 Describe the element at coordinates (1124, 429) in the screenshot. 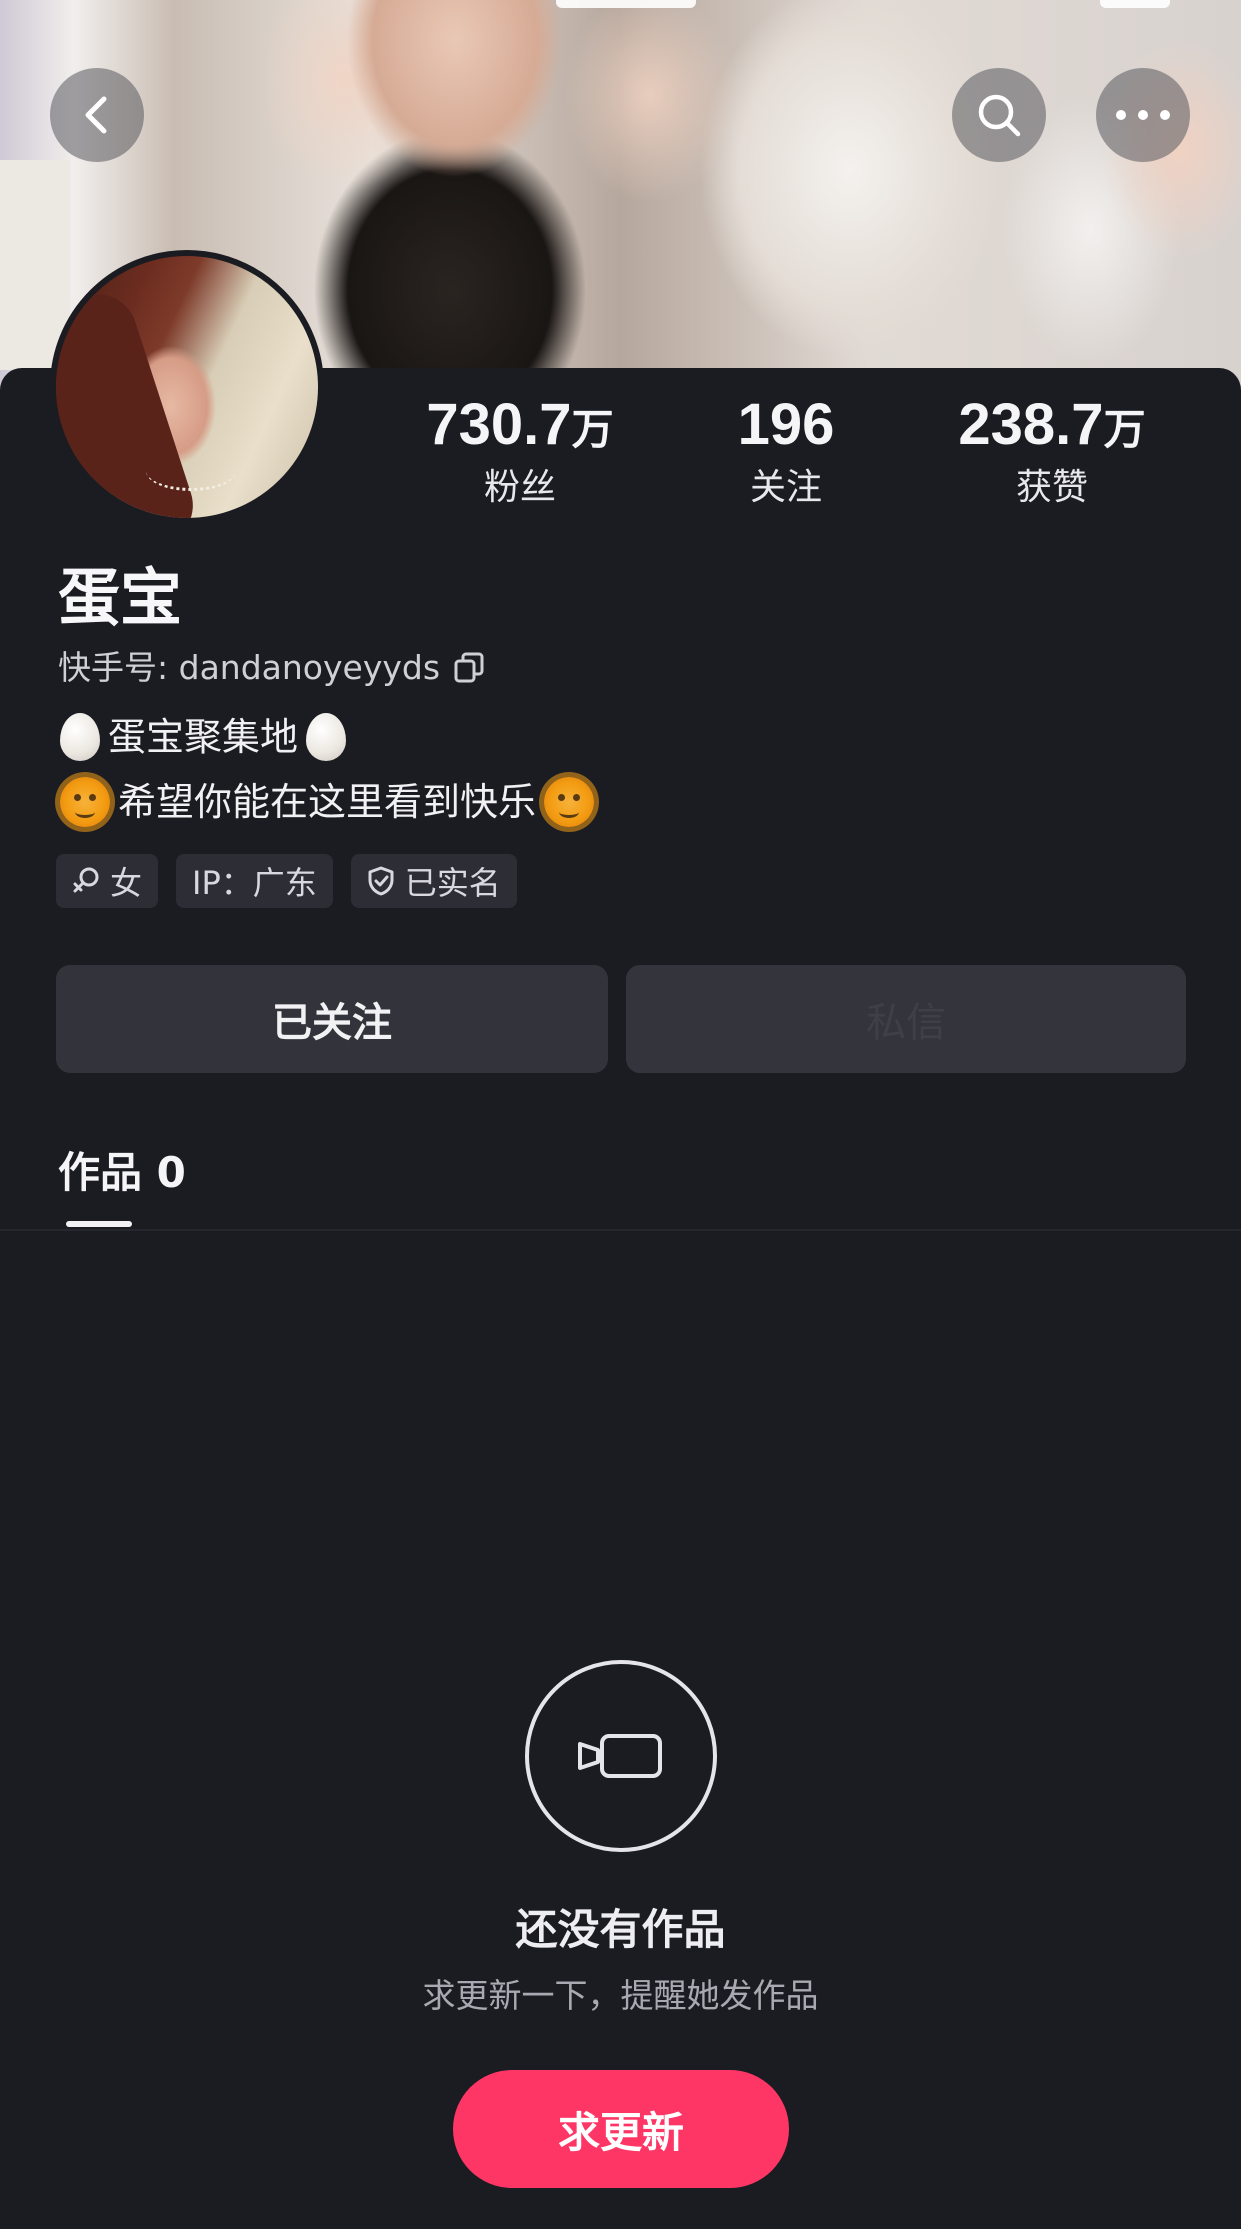

I see `stat-likes-unit: 万` at that location.